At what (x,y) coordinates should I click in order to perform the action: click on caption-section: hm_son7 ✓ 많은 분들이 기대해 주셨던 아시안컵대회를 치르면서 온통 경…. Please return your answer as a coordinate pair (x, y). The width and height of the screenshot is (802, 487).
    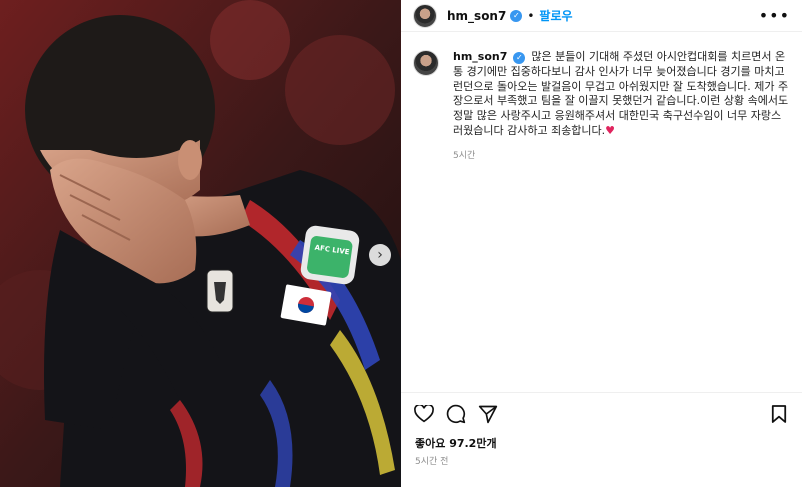
    Looking at the image, I should click on (601, 96).